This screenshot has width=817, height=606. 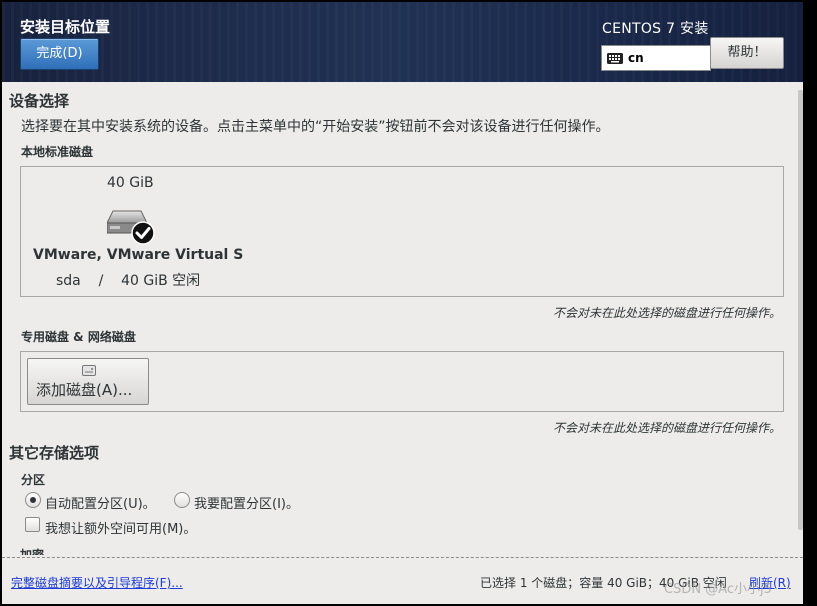 I want to click on product-title: CENTOS 7 安装, so click(x=655, y=29).